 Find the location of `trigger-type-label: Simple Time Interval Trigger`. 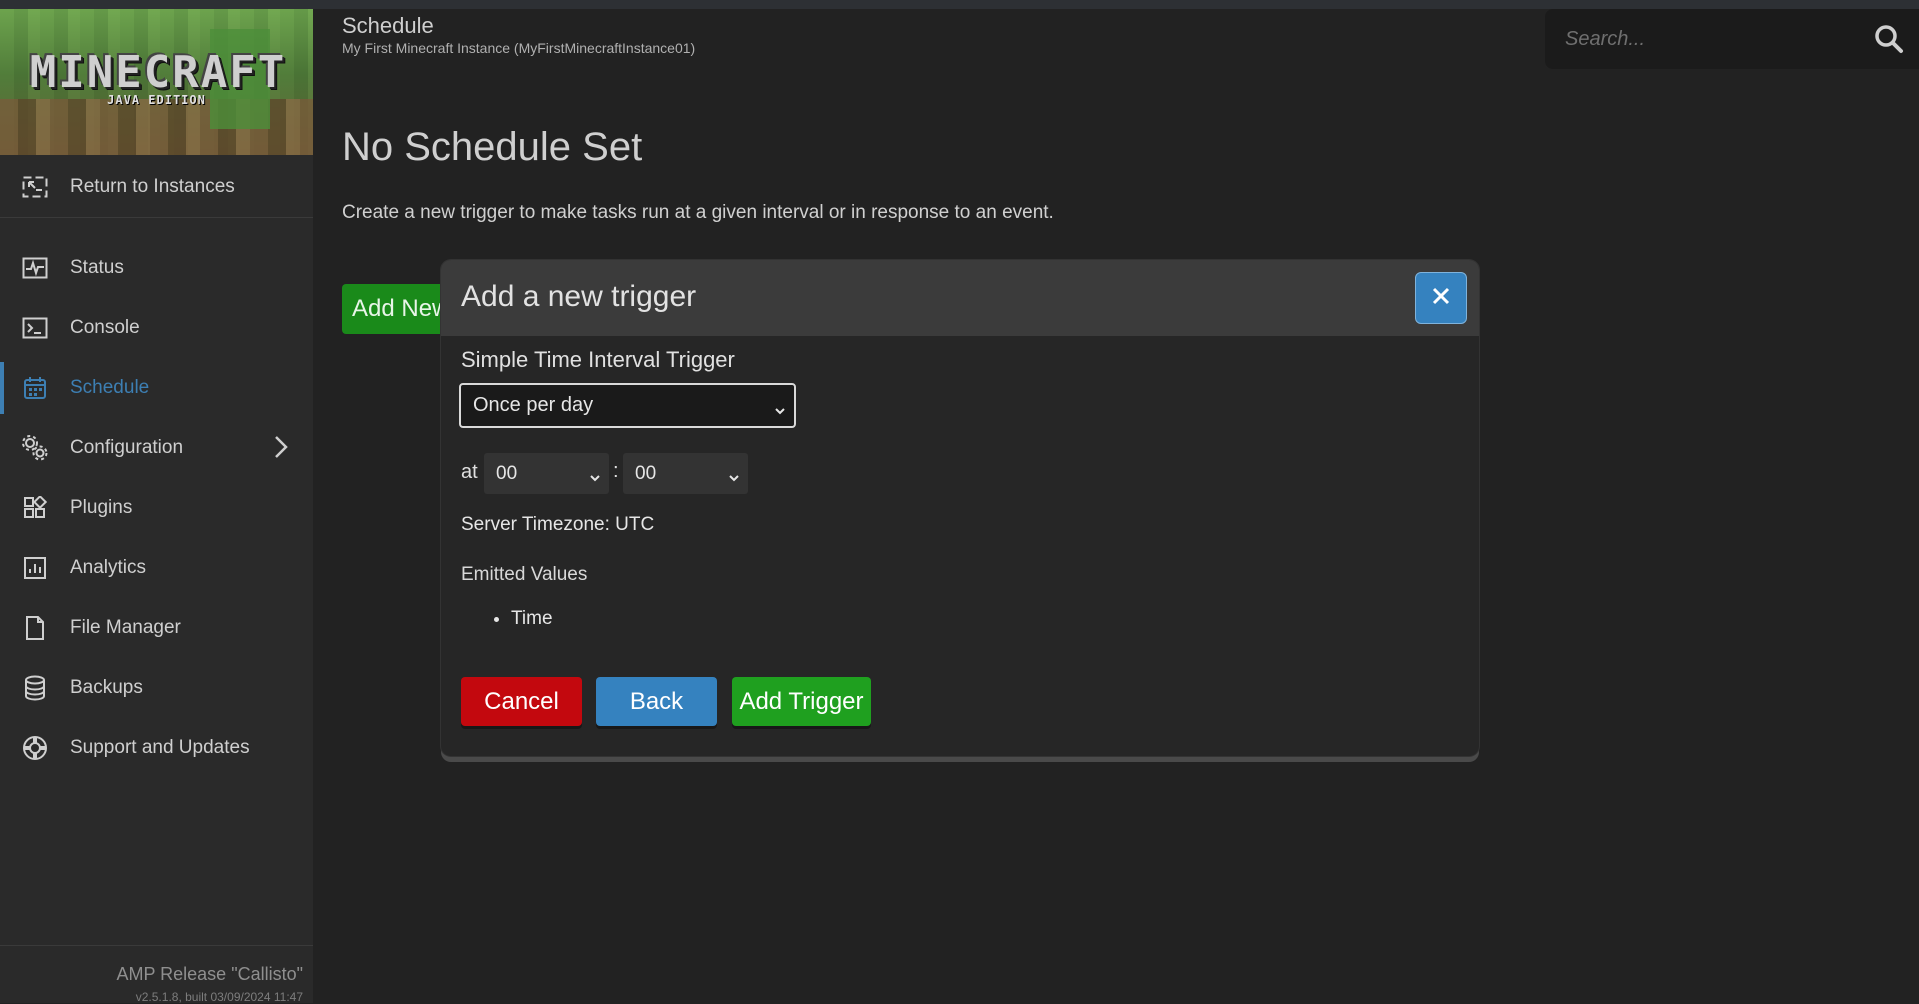

trigger-type-label: Simple Time Interval Trigger is located at coordinates (598, 359).